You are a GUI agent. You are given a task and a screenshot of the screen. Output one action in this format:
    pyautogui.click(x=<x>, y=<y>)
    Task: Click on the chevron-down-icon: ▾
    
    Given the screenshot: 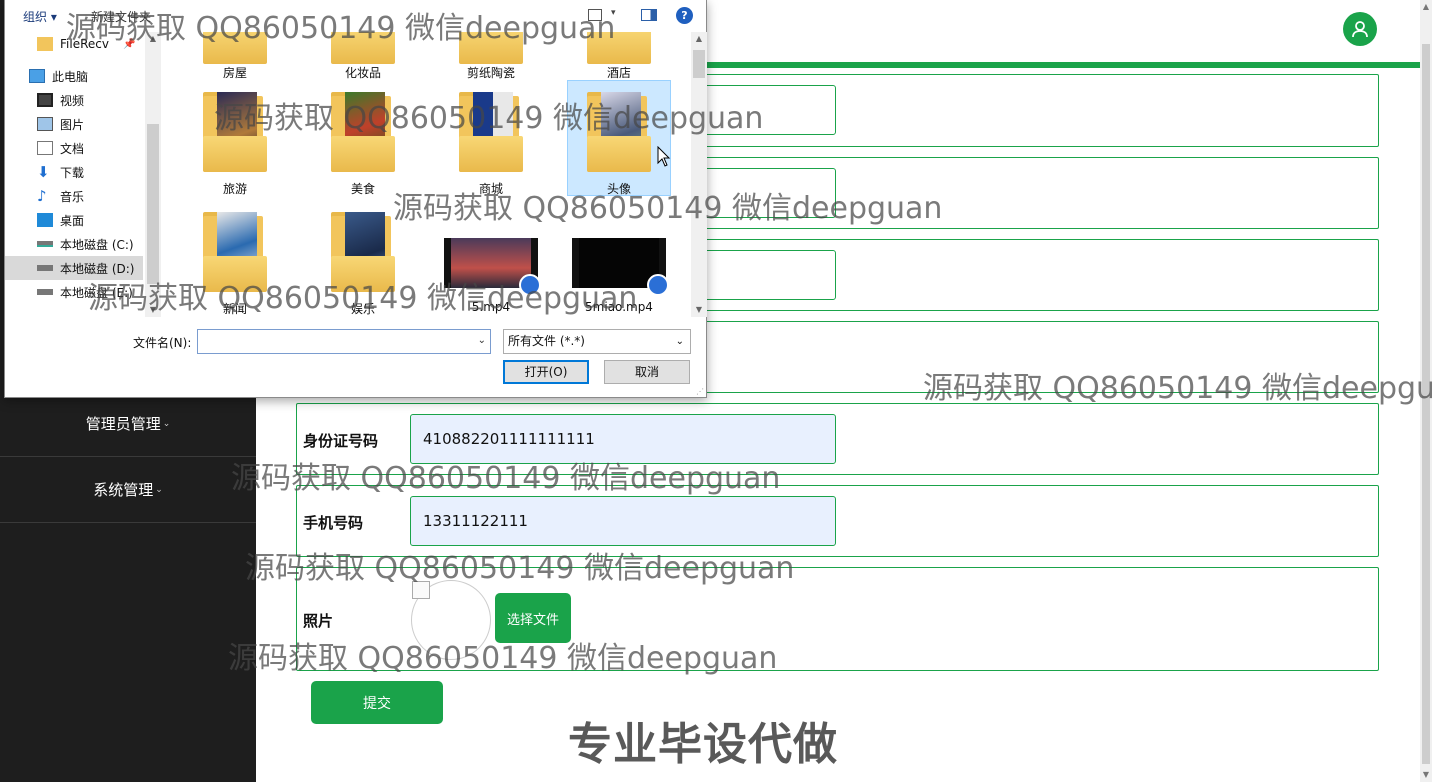 What is the action you would take?
    pyautogui.click(x=613, y=13)
    